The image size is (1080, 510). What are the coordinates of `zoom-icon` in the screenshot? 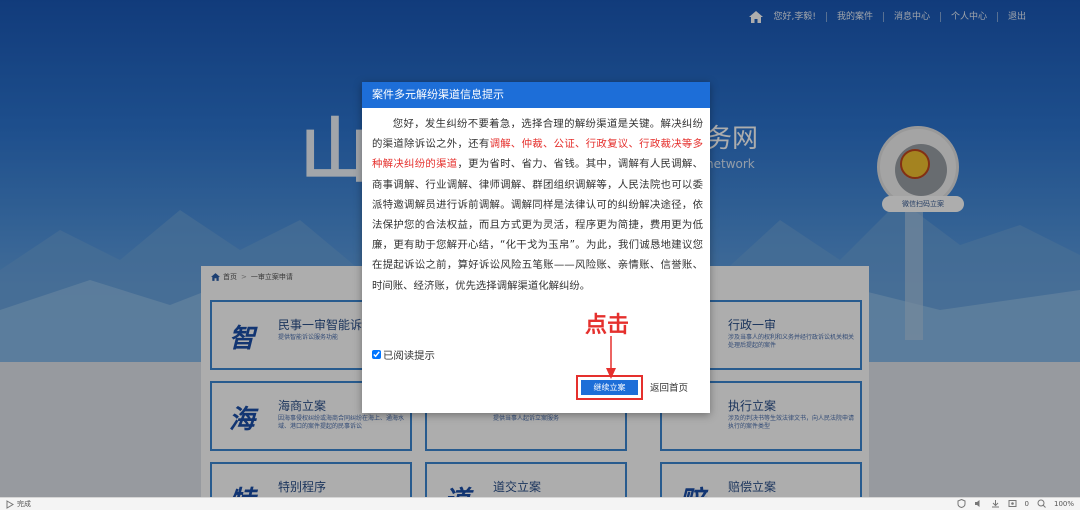 It's located at (1041, 503).